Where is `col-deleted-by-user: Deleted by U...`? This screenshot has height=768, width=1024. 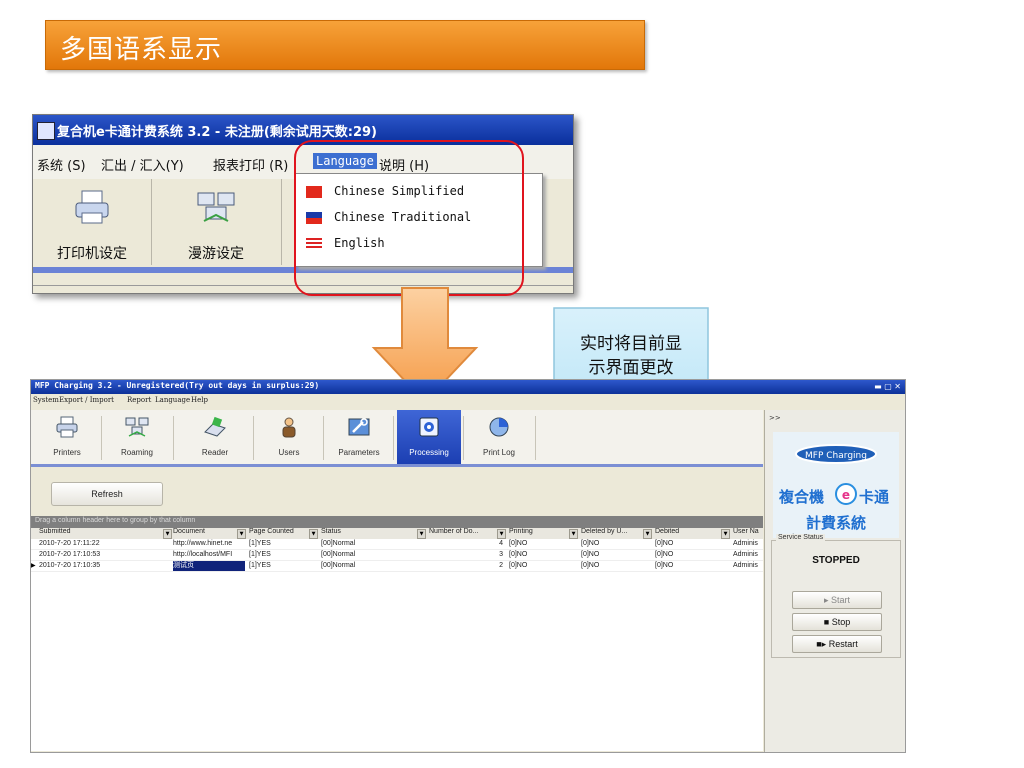 col-deleted-by-user: Deleted by U... is located at coordinates (610, 533).